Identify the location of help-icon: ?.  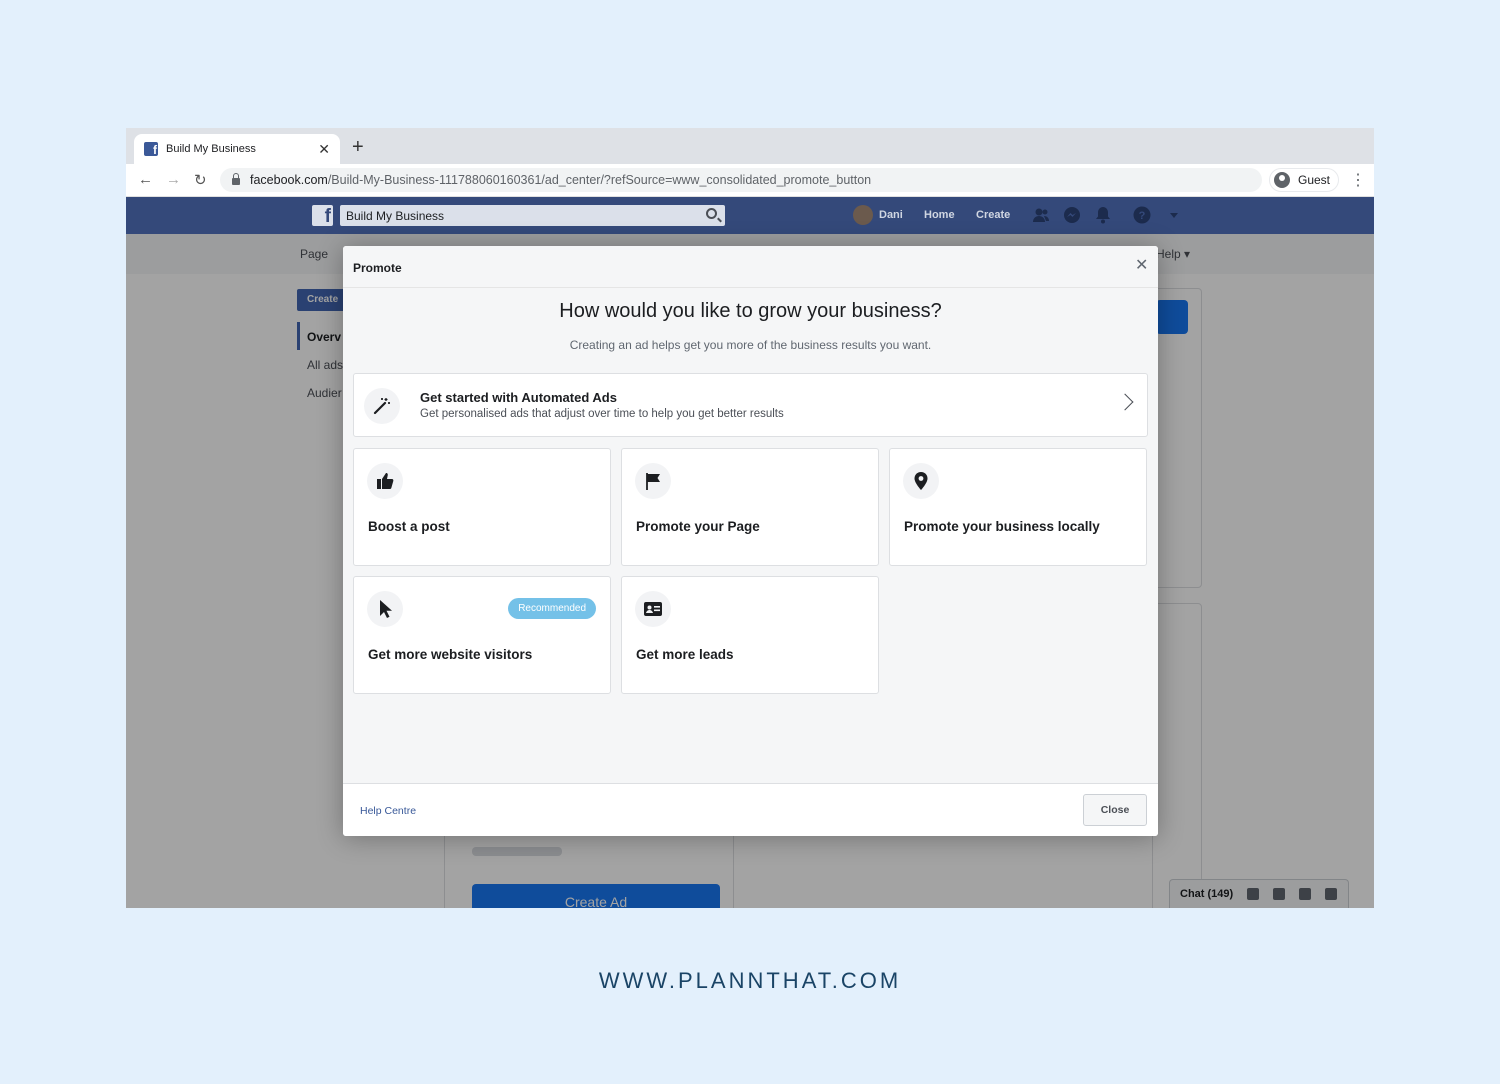
(1142, 215).